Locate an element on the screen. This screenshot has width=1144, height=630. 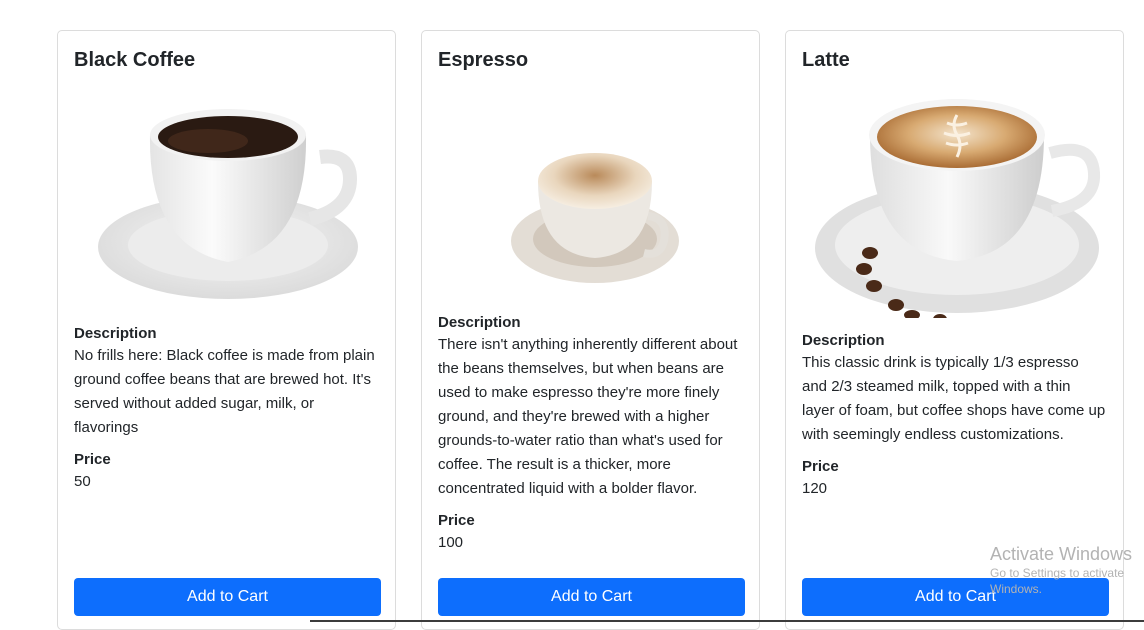
product-title: Black Coffee is located at coordinates (135, 60).